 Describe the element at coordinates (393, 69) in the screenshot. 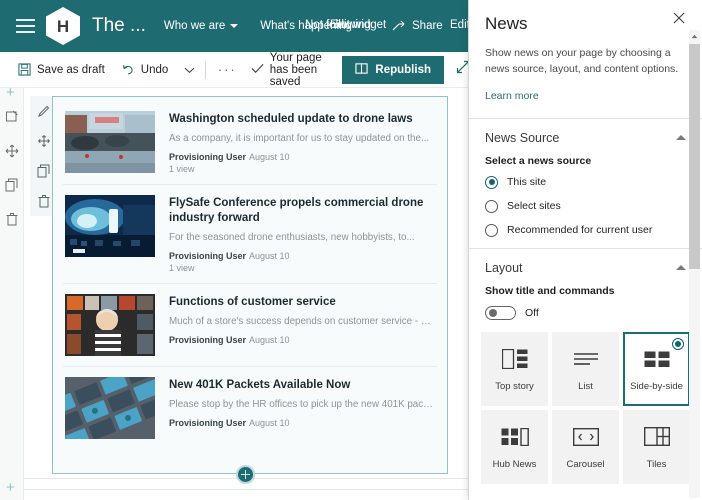

I see `republish-button: Republish` at that location.